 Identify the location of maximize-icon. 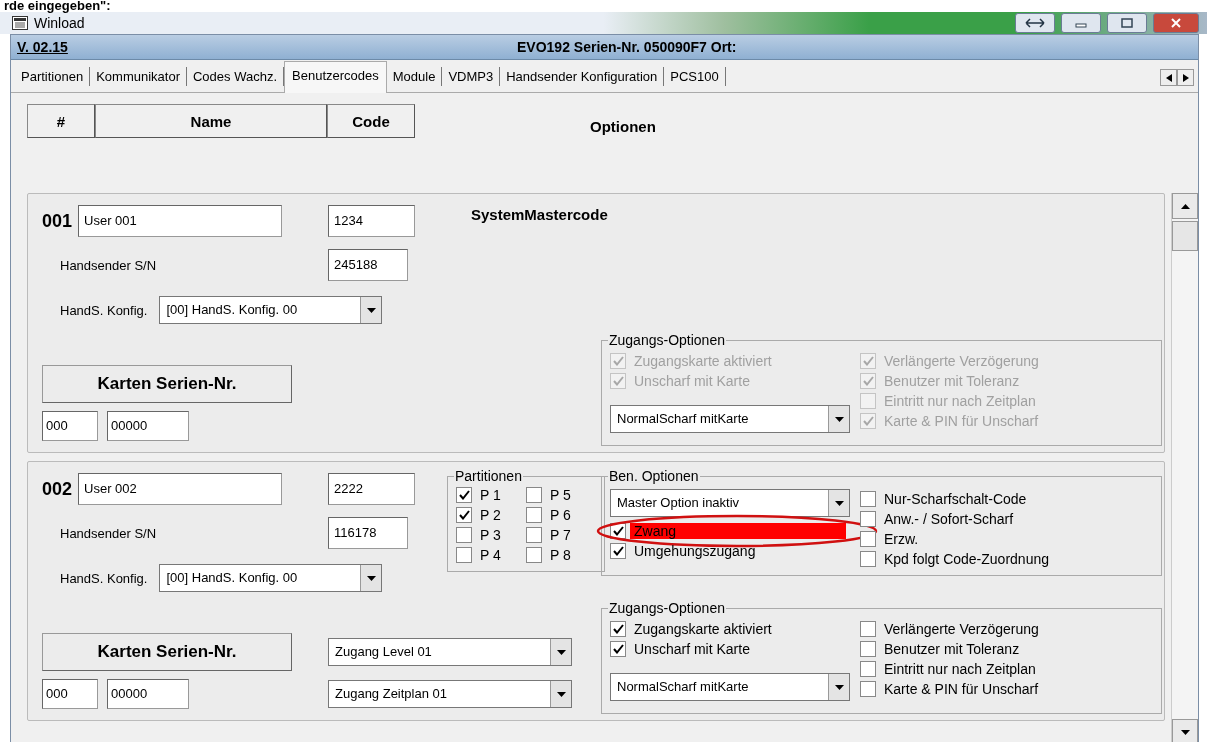
(1127, 23).